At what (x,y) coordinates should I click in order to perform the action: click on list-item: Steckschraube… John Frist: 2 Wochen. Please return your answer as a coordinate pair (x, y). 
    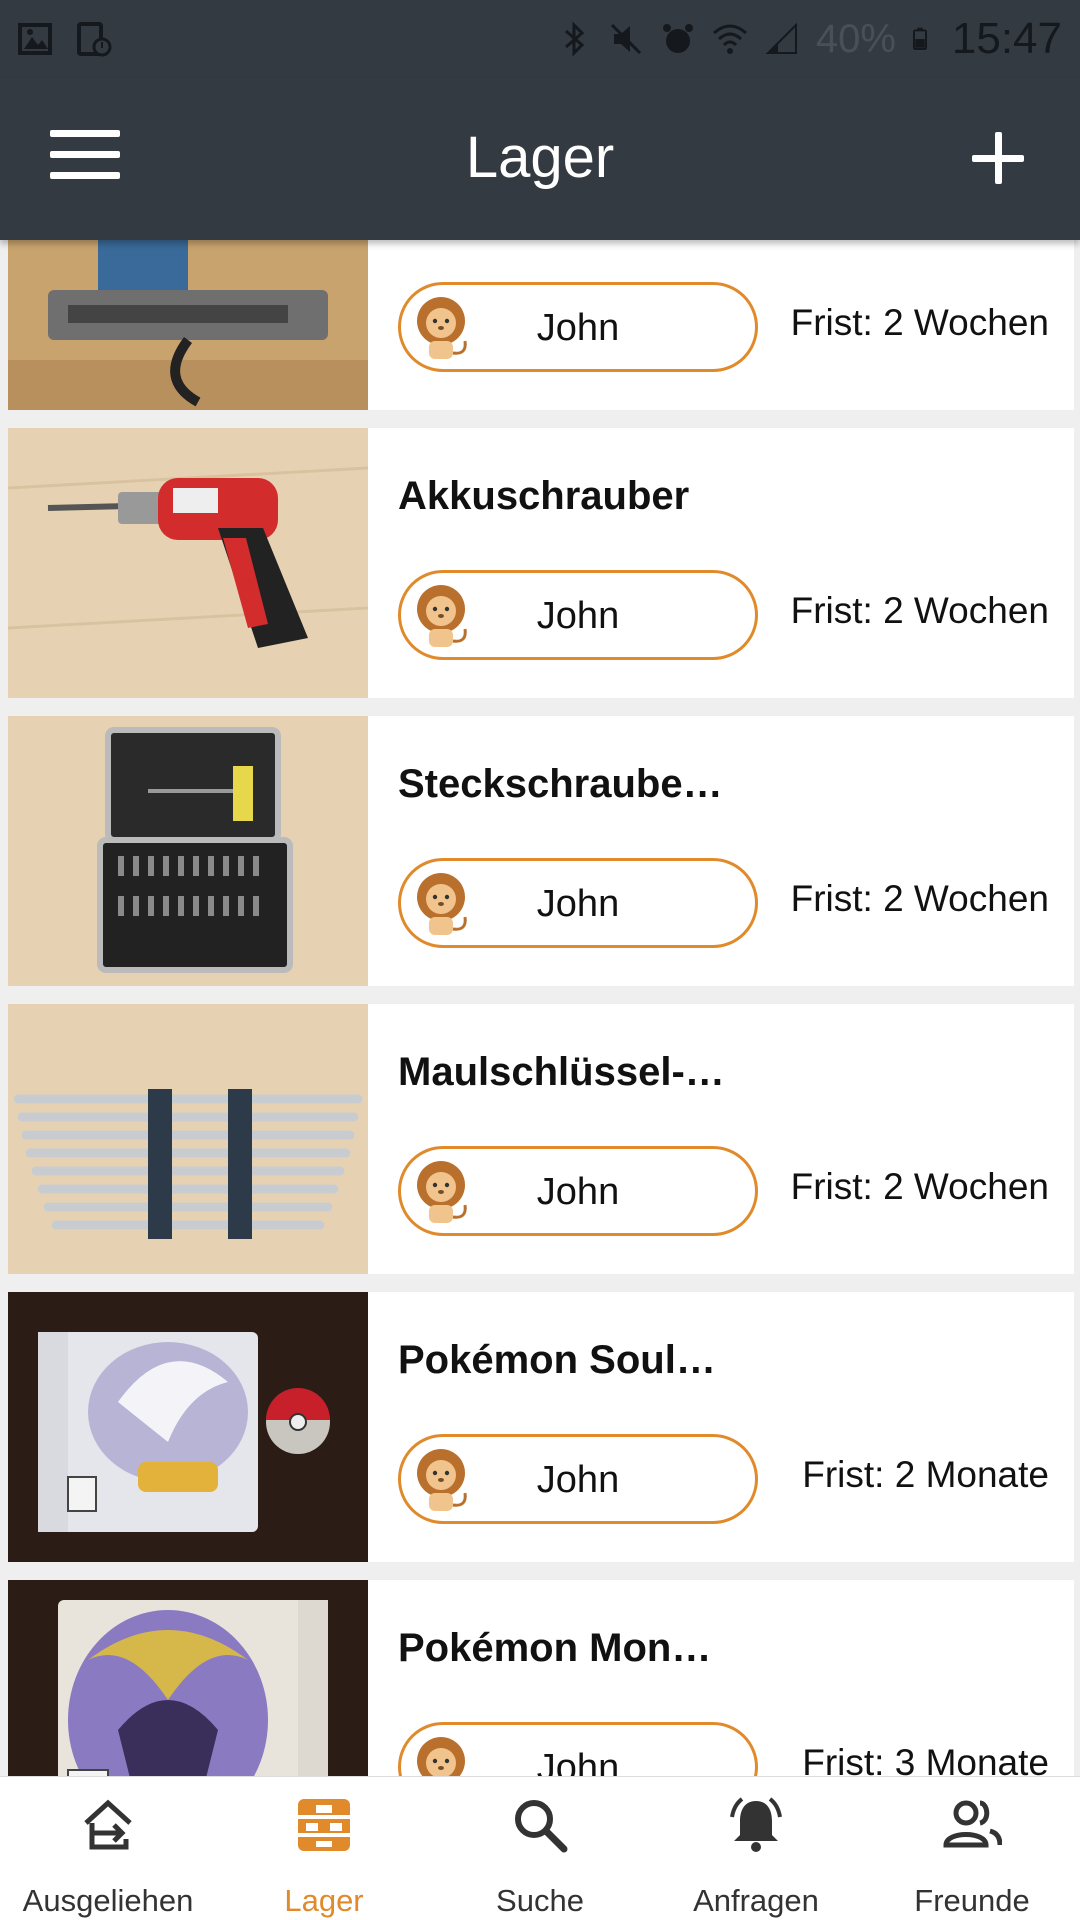
    Looking at the image, I should click on (541, 851).